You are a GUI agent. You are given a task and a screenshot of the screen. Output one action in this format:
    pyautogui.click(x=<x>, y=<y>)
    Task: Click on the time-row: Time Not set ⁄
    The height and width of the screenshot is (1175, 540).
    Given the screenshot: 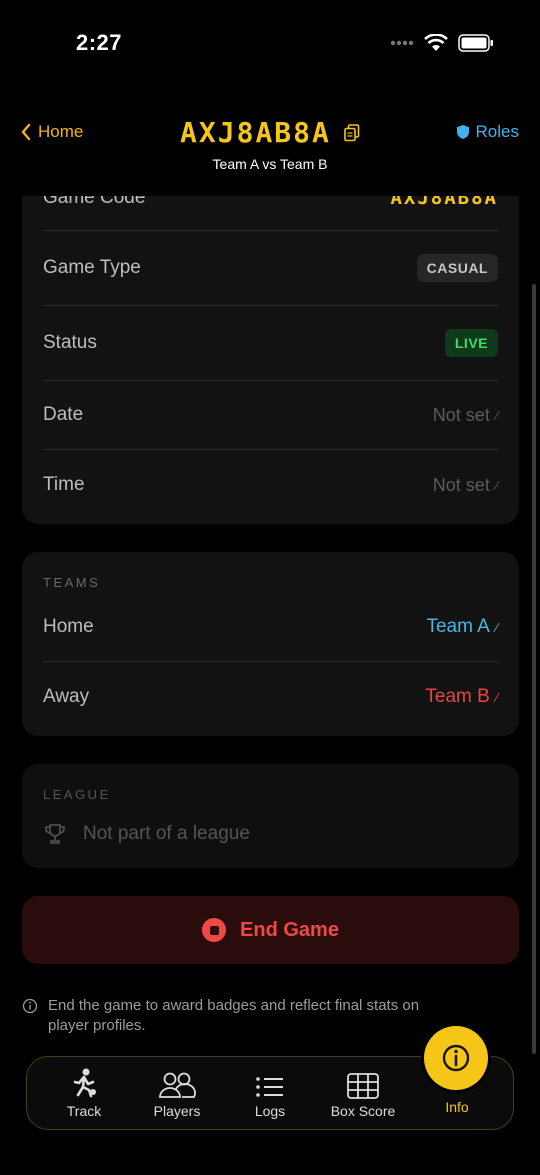 What is the action you would take?
    pyautogui.click(x=270, y=485)
    